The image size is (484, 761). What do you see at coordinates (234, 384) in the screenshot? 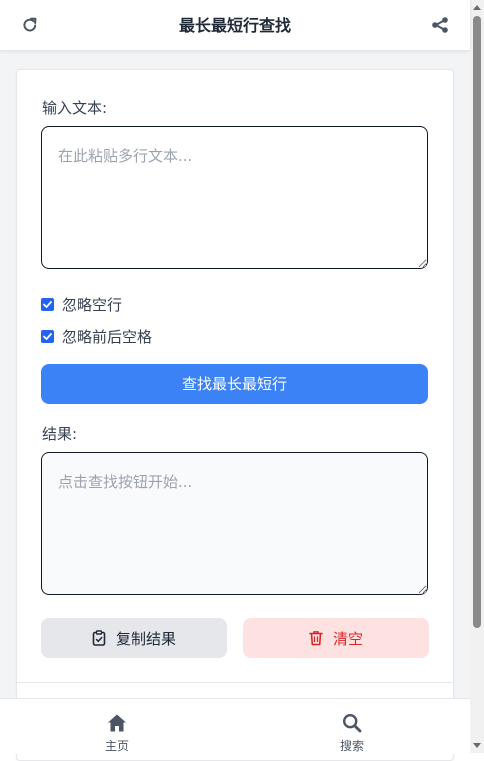
I see `find-lines-button: 查找最长最短行` at bounding box center [234, 384].